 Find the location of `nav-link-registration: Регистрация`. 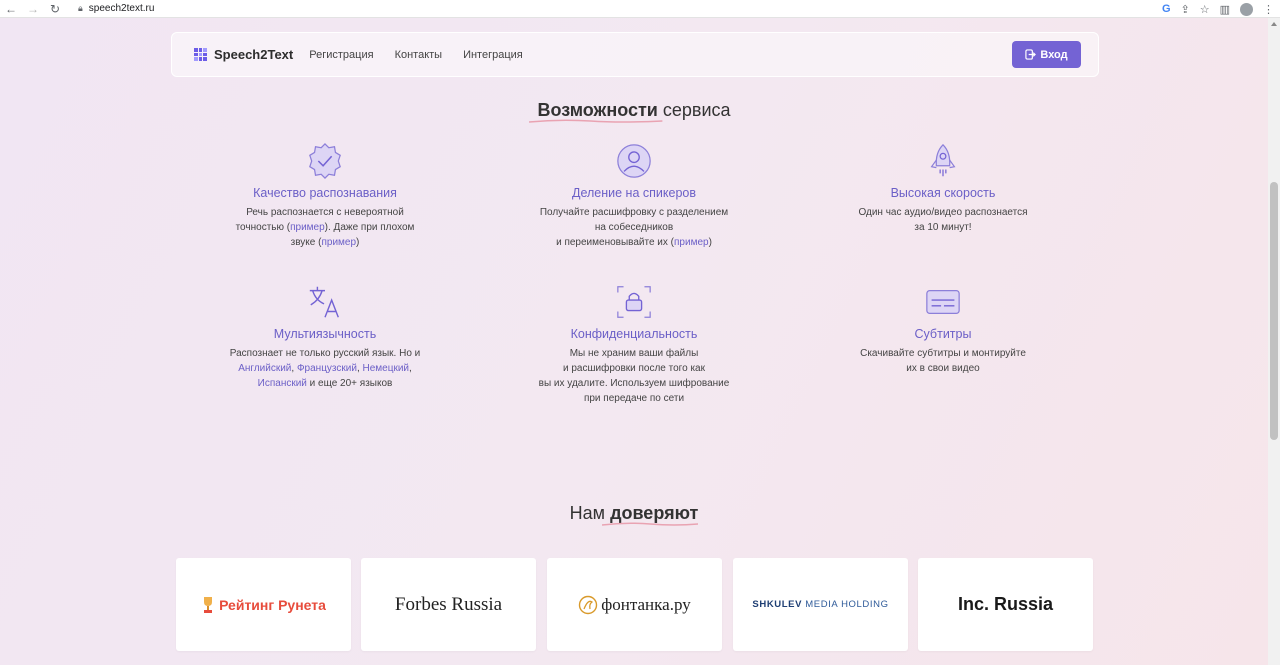

nav-link-registration: Регистрация is located at coordinates (341, 55).